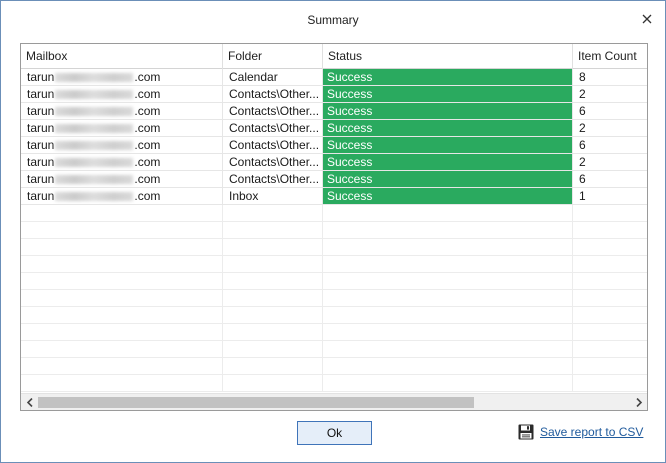  I want to click on save-report-link: Save report to CSV, so click(580, 432).